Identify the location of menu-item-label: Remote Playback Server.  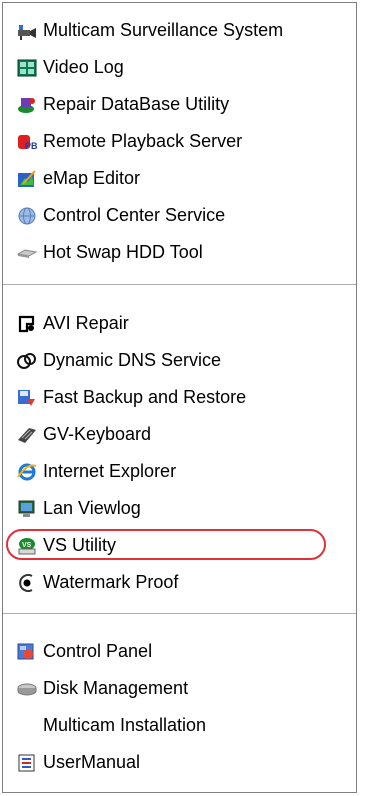
(143, 140).